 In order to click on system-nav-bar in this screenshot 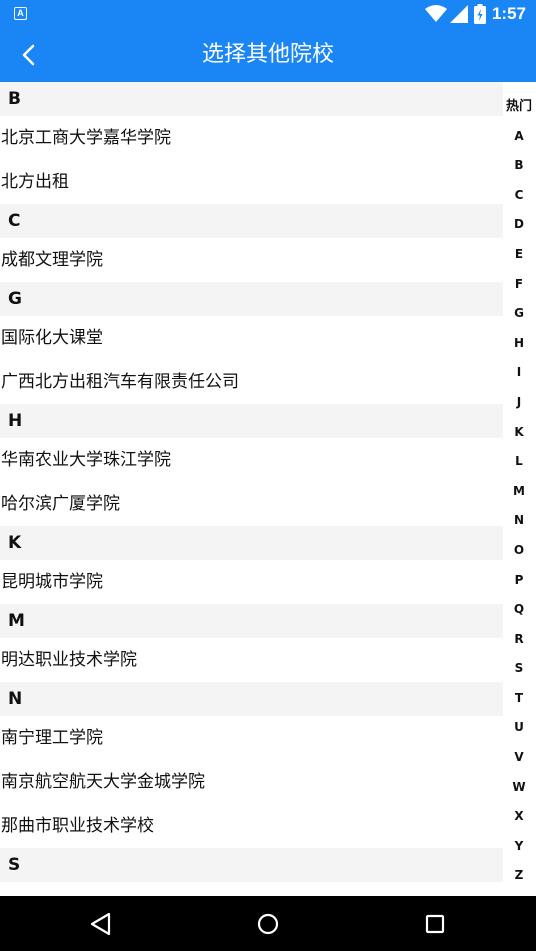, I will do `click(268, 923)`.